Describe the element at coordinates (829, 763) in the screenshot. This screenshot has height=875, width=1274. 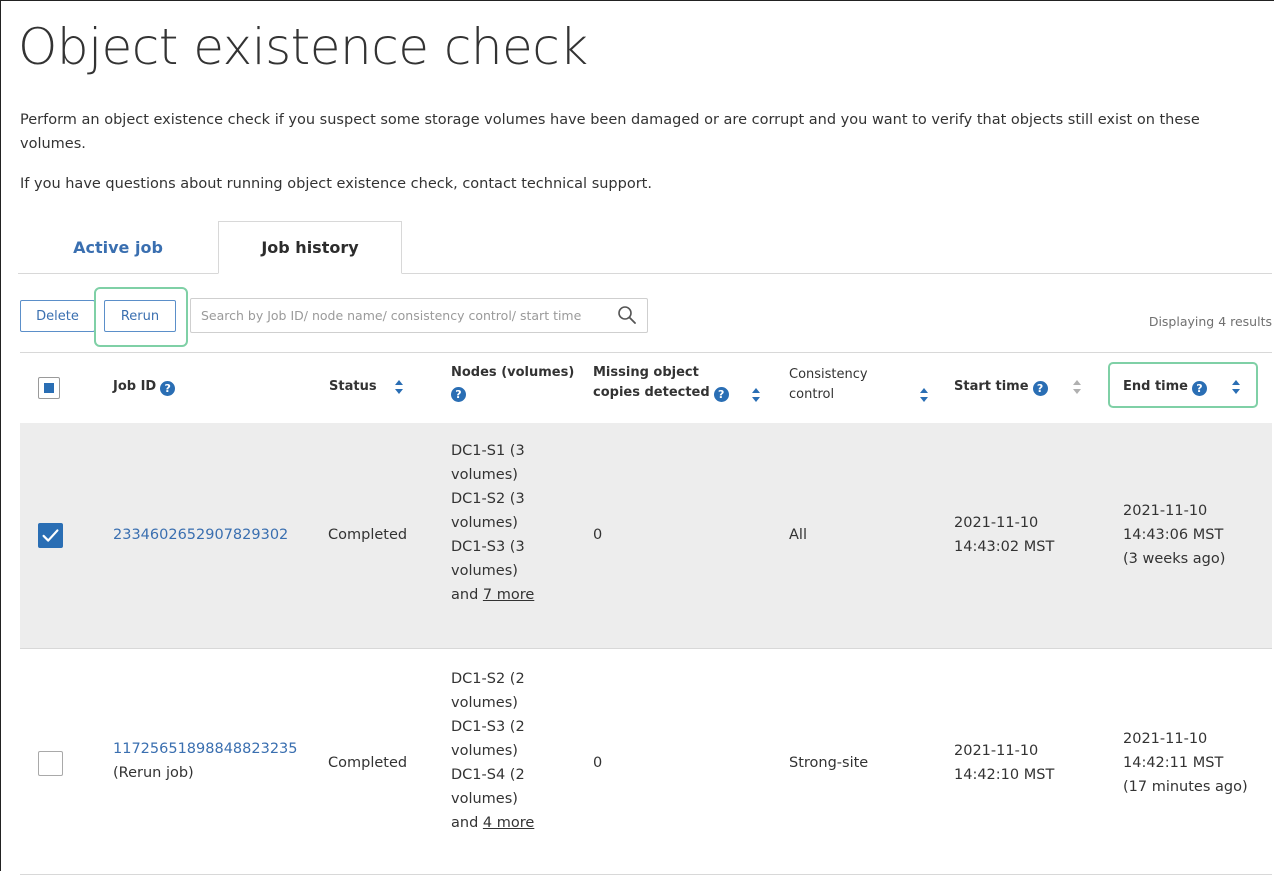
I see `consistency-cell: Strong-site` at that location.